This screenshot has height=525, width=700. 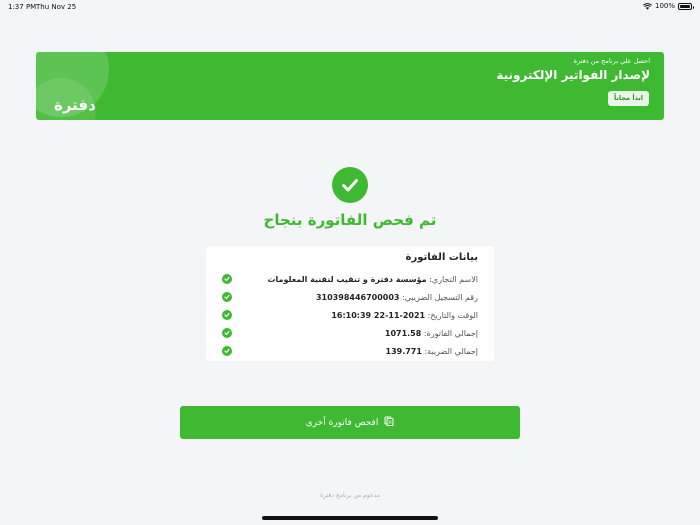 I want to click on invoice-row-datetime: الوقت والتاريخ: 2021-11-22 16:10:39, so click(x=350, y=315).